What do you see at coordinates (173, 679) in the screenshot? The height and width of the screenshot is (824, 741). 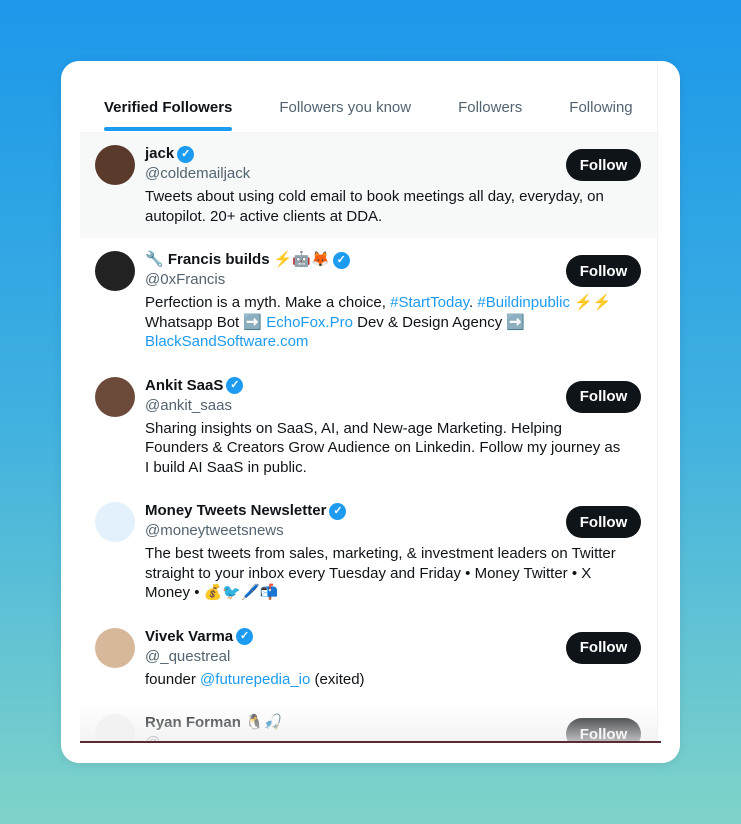 I see `bio-text: founder` at bounding box center [173, 679].